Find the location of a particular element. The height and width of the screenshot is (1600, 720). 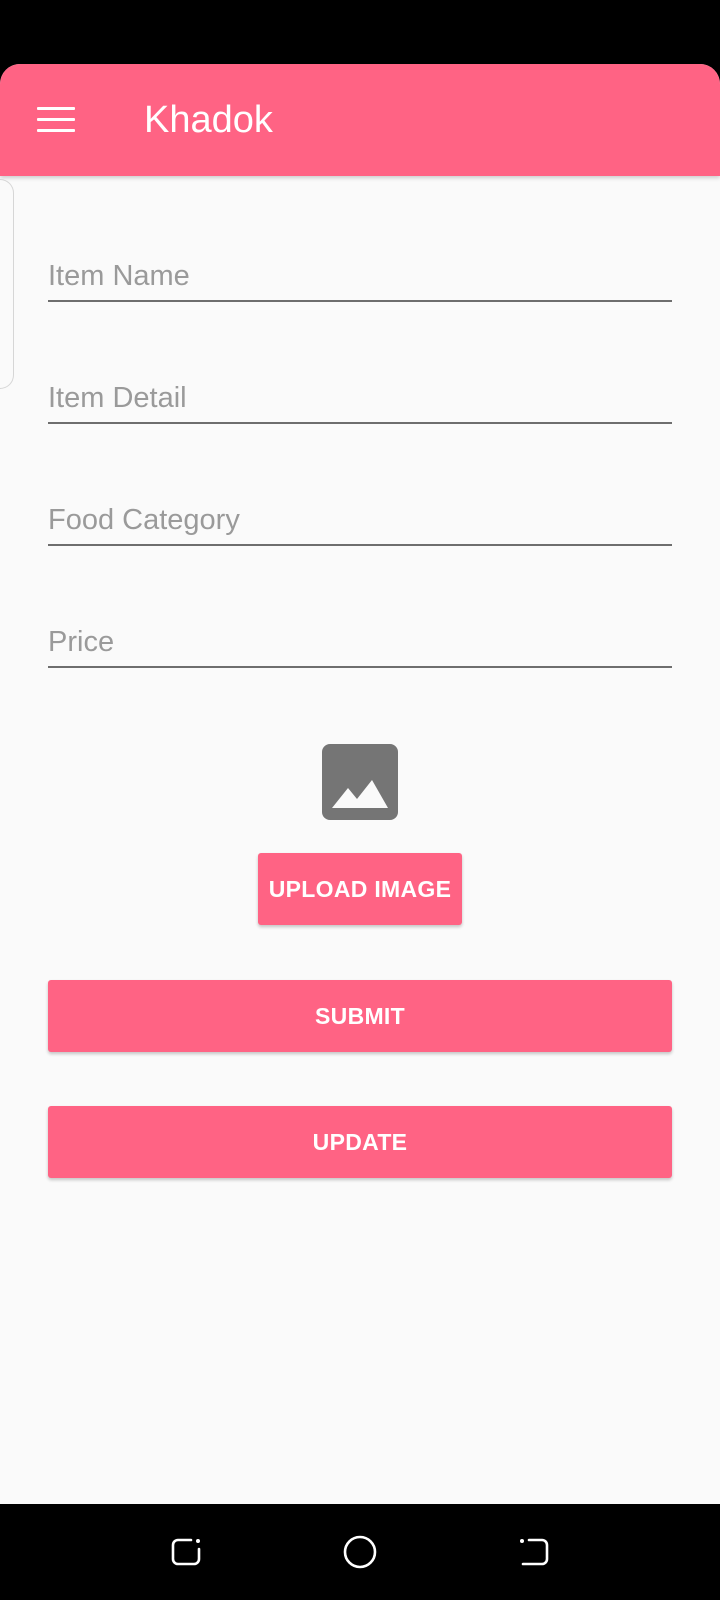

home-circle-icon is located at coordinates (360, 1552).